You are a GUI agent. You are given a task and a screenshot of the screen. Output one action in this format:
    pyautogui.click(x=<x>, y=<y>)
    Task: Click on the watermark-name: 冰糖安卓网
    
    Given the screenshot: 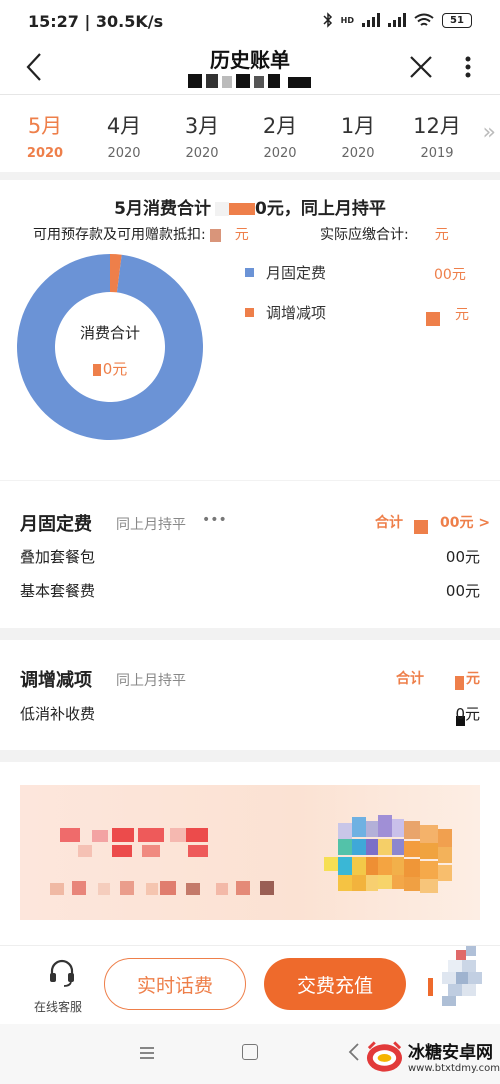 What is the action you would take?
    pyautogui.click(x=450, y=1053)
    